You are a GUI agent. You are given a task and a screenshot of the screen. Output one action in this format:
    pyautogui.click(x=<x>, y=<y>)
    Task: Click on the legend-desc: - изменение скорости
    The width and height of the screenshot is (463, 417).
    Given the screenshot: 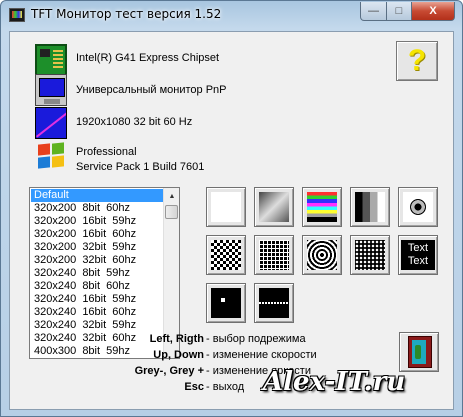 What is the action you would take?
    pyautogui.click(x=261, y=355)
    